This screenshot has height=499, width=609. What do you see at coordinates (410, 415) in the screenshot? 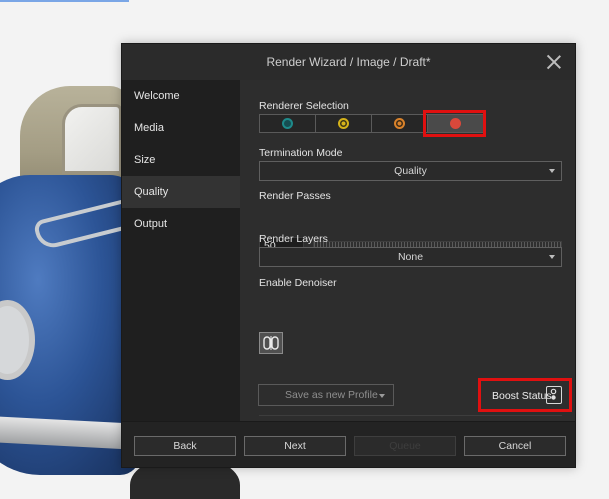
I see `content-divider` at bounding box center [410, 415].